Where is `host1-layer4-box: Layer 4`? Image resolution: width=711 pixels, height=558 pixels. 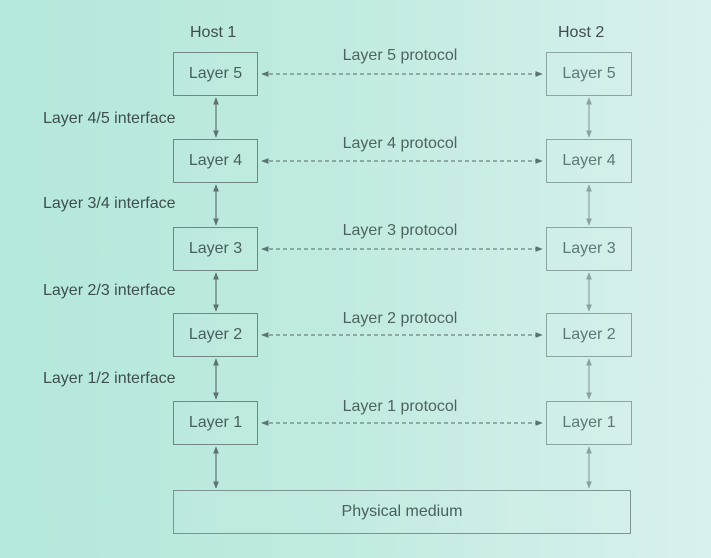 host1-layer4-box: Layer 4 is located at coordinates (215, 161).